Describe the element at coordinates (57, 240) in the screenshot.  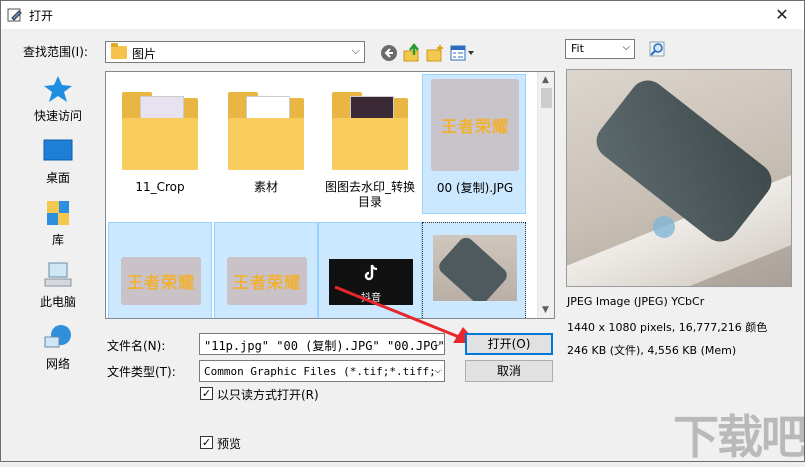
I see `place-label: 库` at that location.